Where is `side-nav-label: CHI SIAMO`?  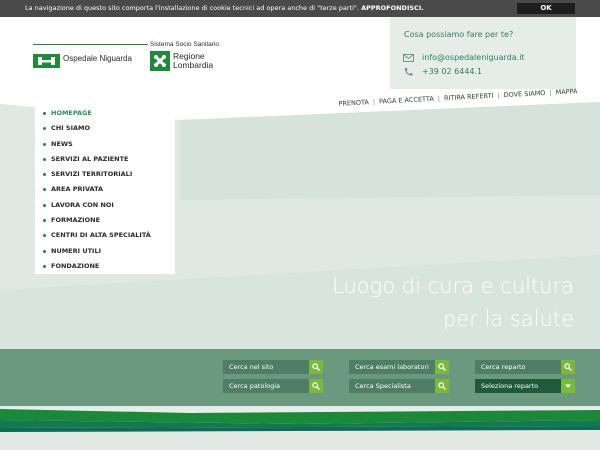
side-nav-label: CHI SIAMO is located at coordinates (71, 128).